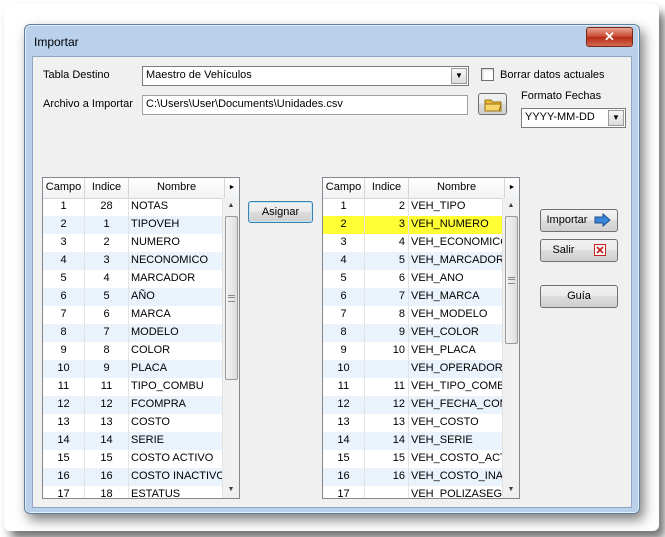 This screenshot has width=665, height=537. What do you see at coordinates (387, 369) in the screenshot?
I see `indice-cell` at bounding box center [387, 369].